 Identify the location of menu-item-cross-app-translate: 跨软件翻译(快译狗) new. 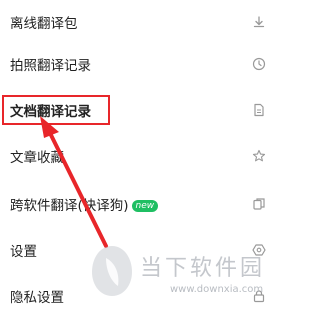
(136, 204).